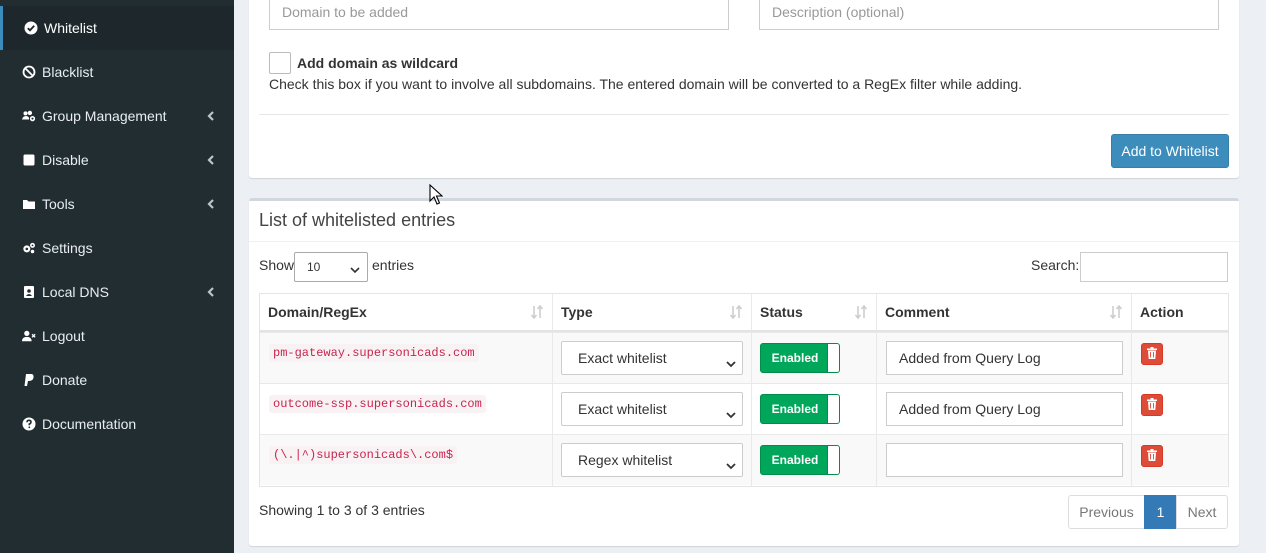 This screenshot has height=553, width=1266. Describe the element at coordinates (1004, 313) in the screenshot. I see `column-header-comment: Comment` at that location.